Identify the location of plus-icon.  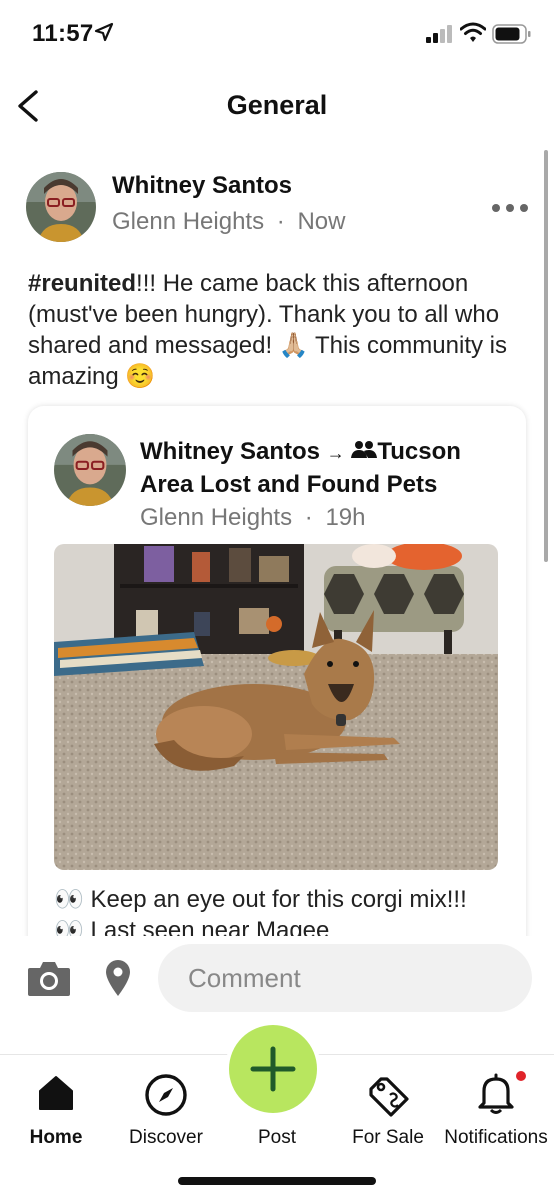
(273, 1069).